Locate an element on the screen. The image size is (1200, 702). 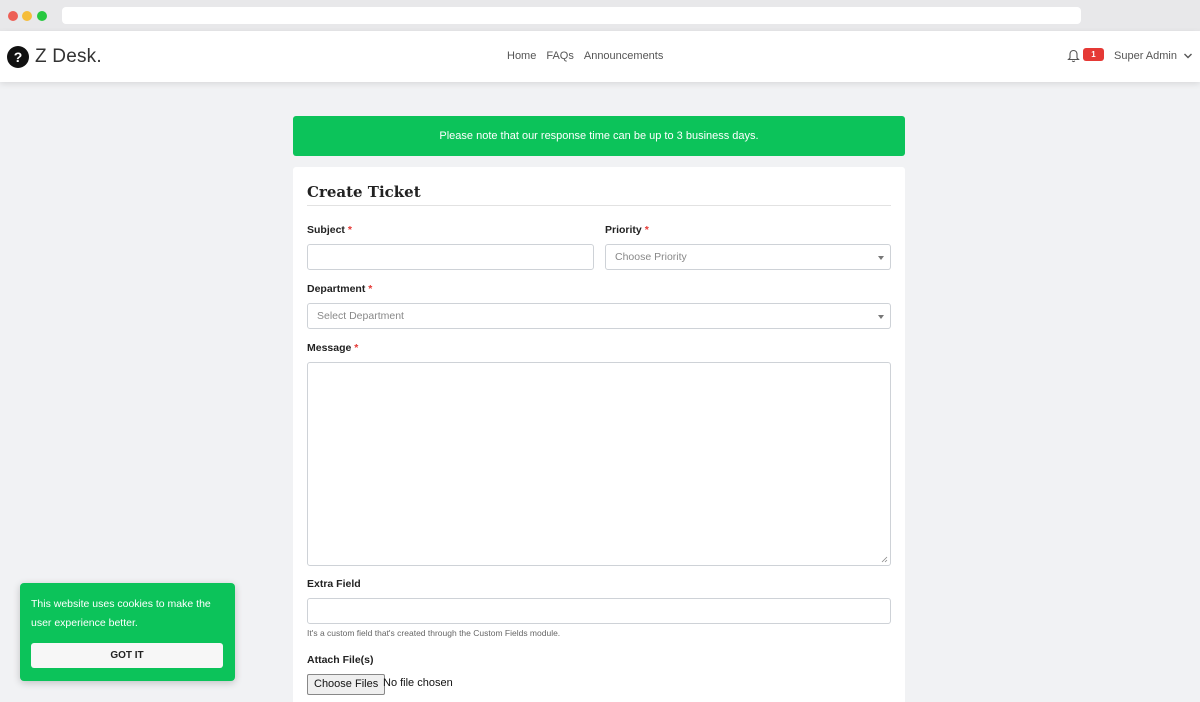
question-icon: ? is located at coordinates (18, 57).